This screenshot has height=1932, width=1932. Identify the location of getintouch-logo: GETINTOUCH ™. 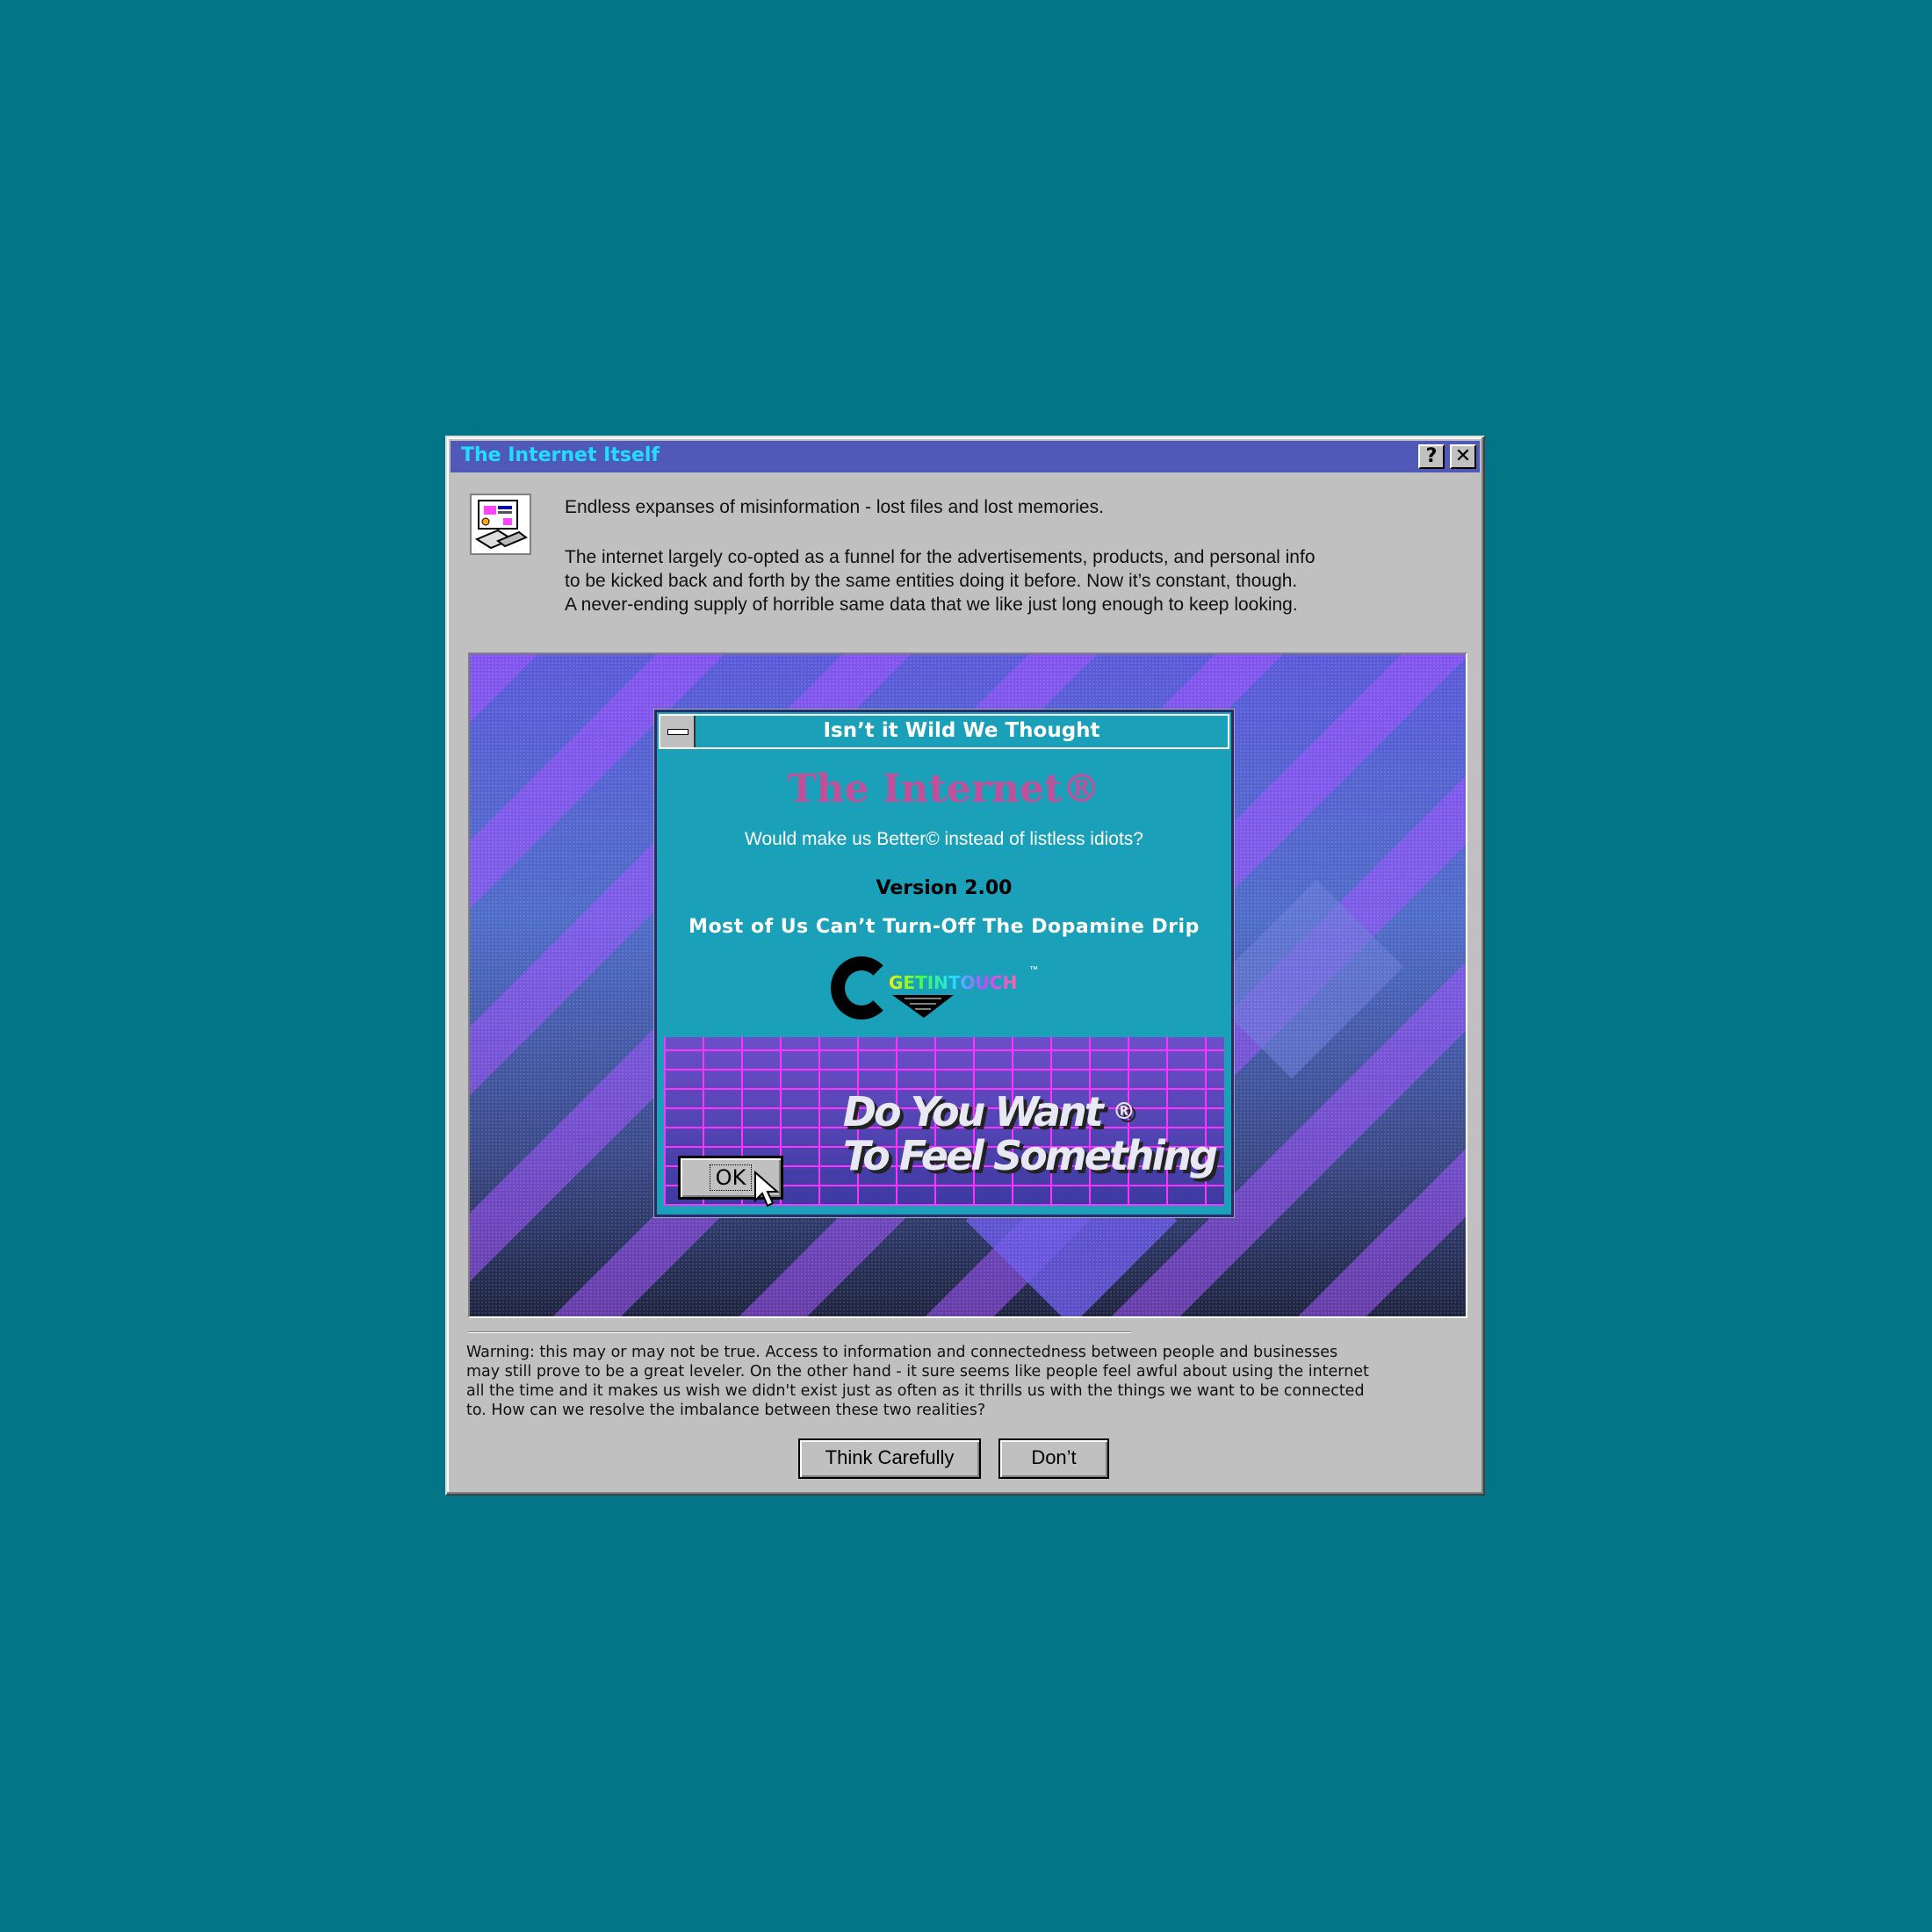
(940, 991).